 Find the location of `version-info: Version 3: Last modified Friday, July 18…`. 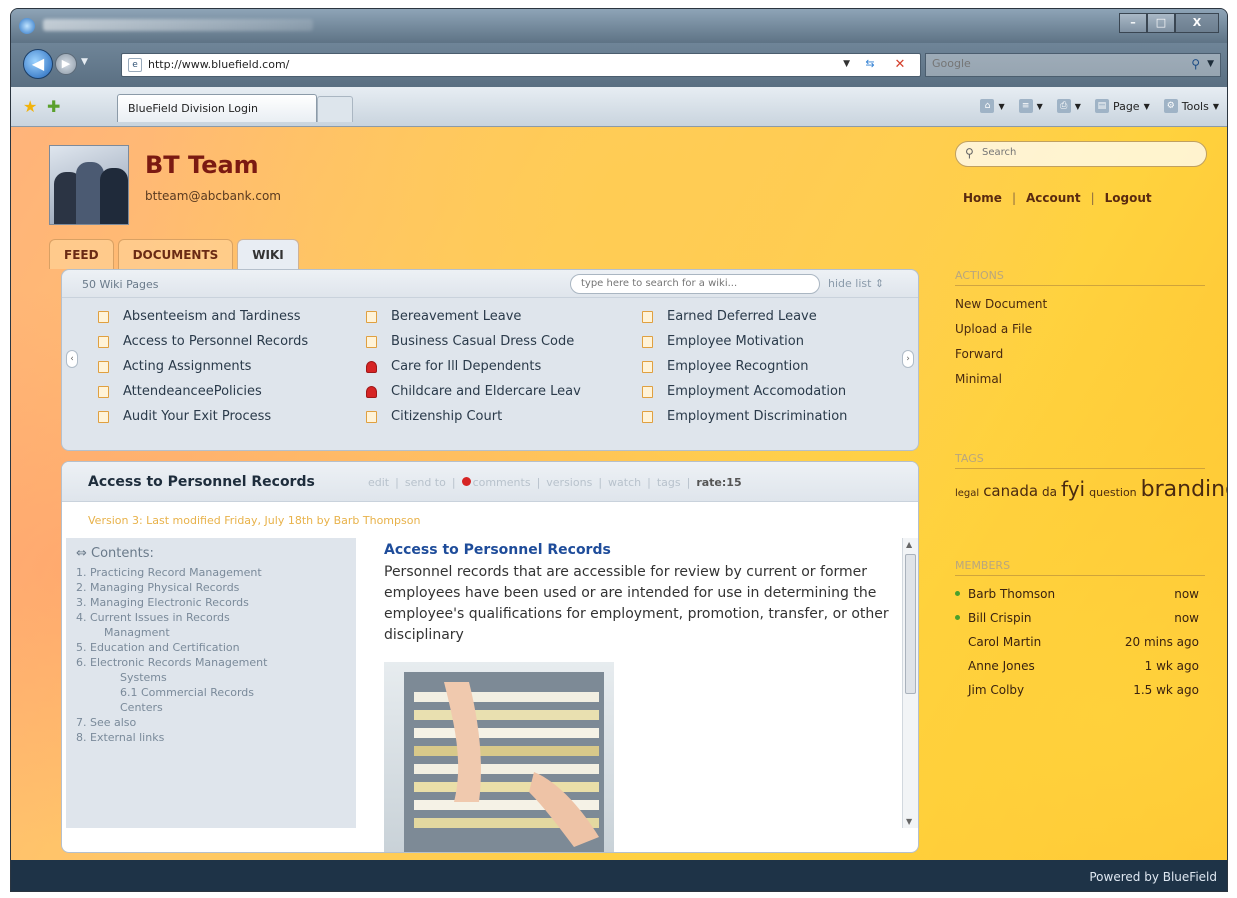

version-info: Version 3: Last modified Friday, July 18… is located at coordinates (254, 520).